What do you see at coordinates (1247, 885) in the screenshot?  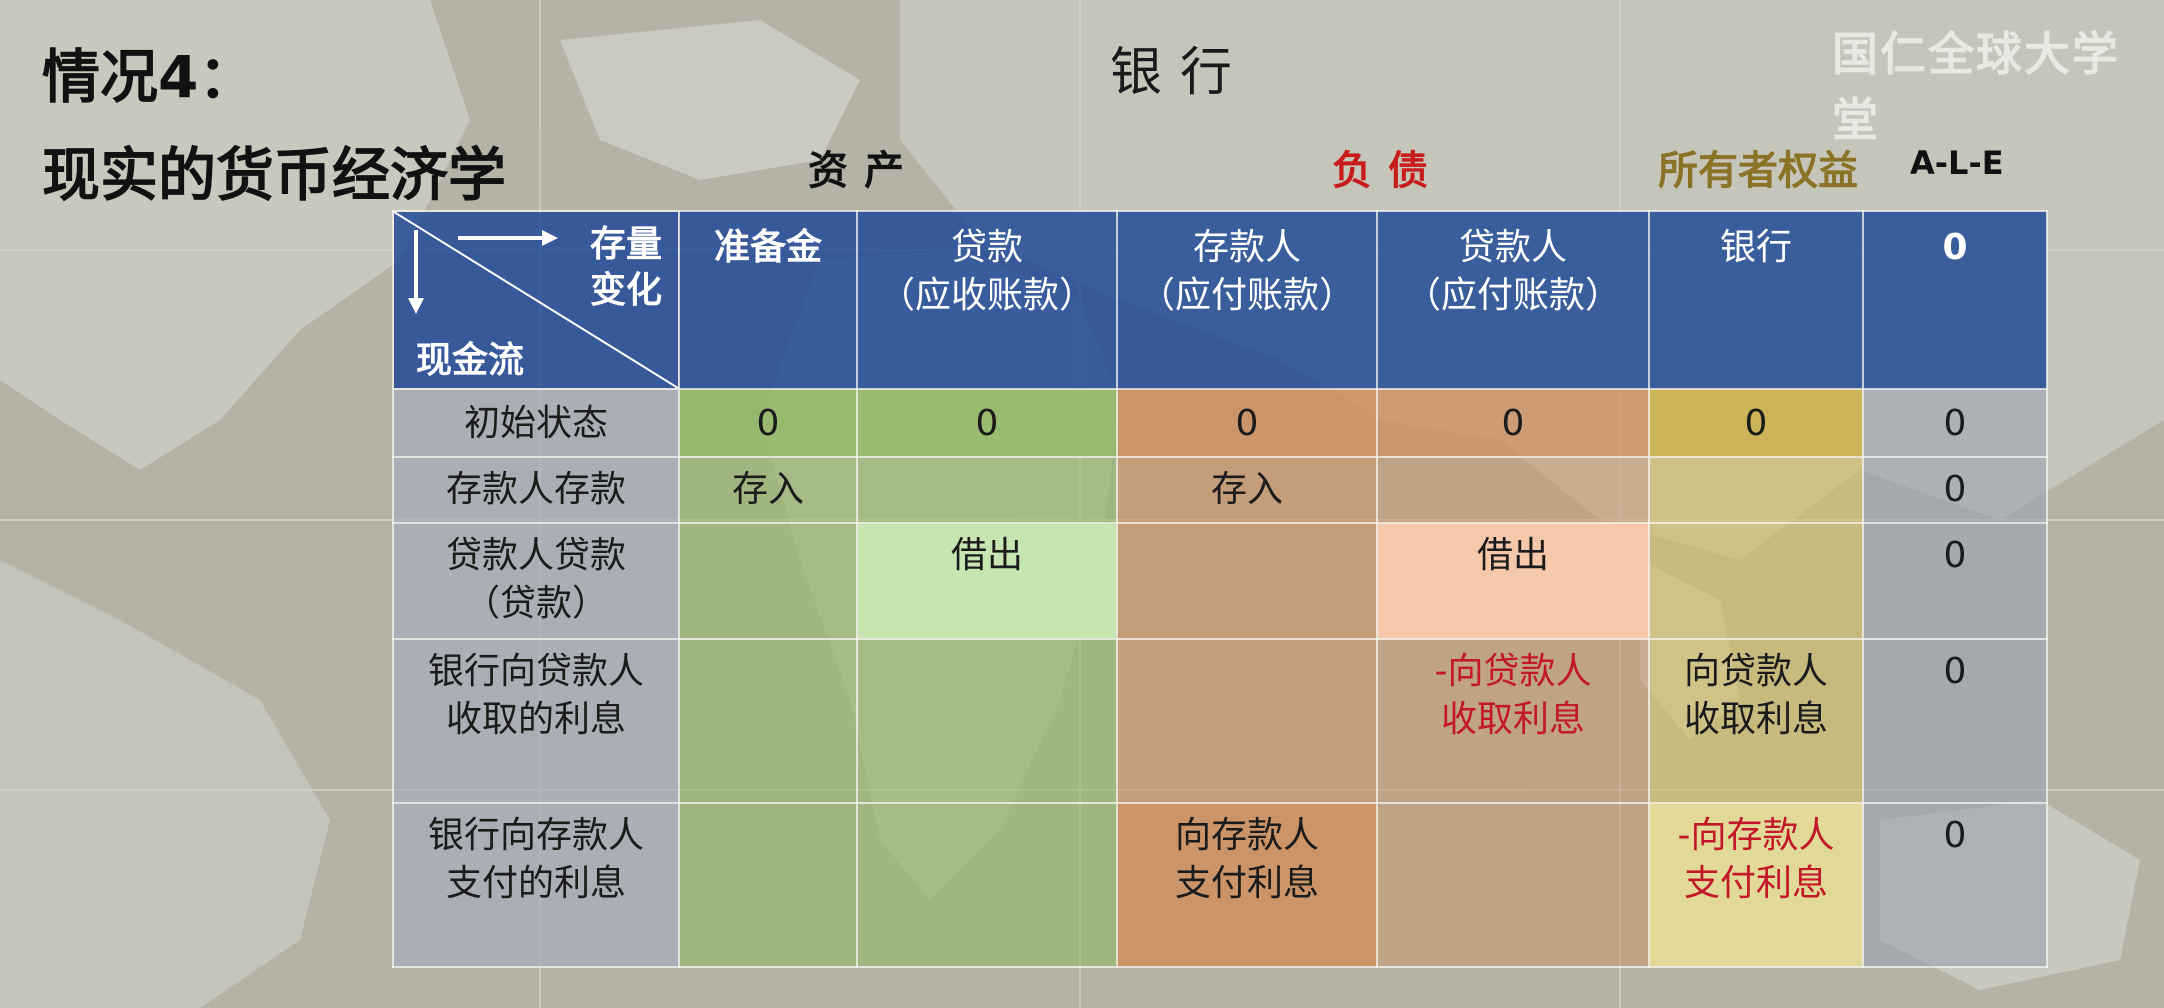 I see `table-cell: 向存款人 支付利息` at bounding box center [1247, 885].